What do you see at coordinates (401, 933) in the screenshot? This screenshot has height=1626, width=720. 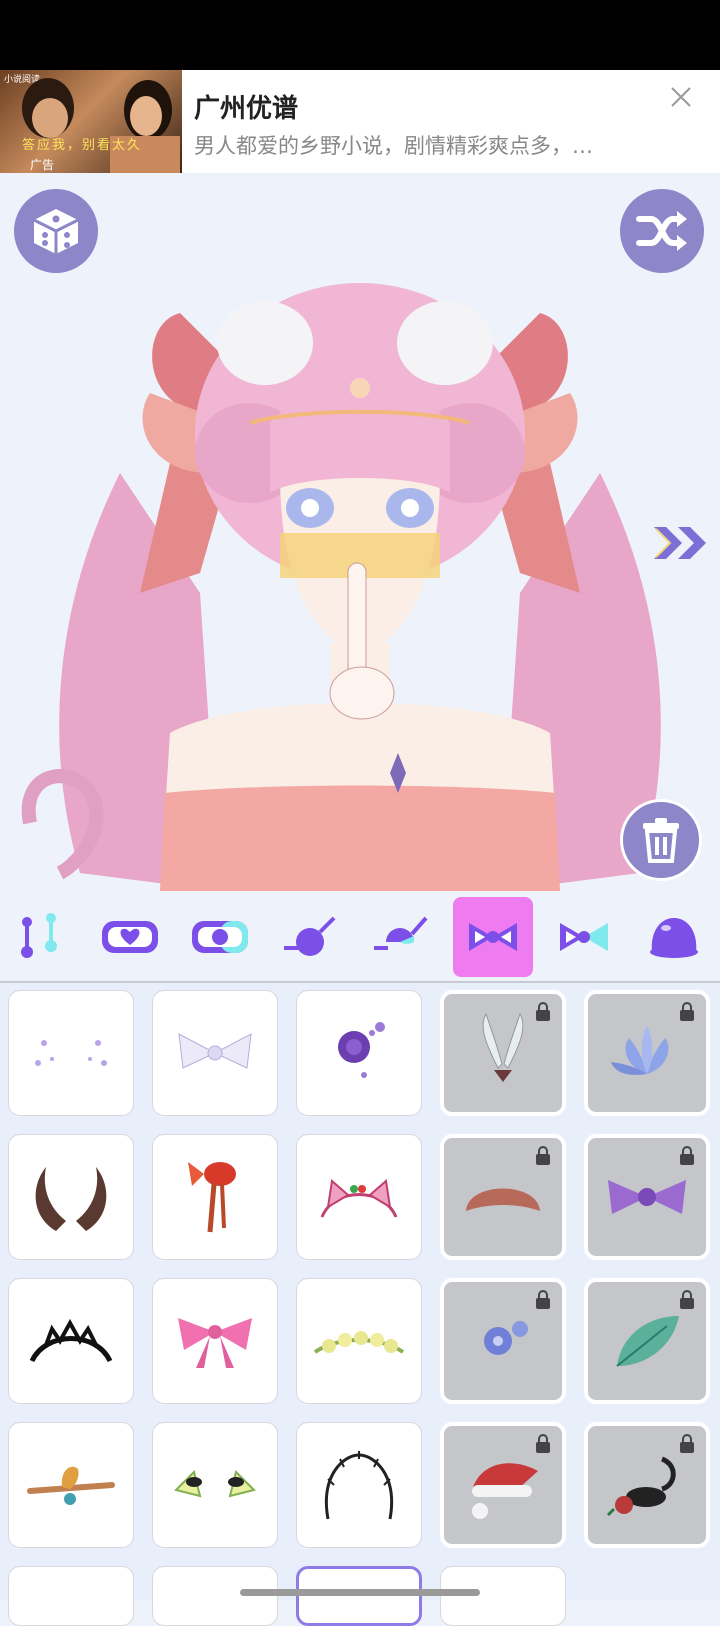 I see `monocle-icon` at bounding box center [401, 933].